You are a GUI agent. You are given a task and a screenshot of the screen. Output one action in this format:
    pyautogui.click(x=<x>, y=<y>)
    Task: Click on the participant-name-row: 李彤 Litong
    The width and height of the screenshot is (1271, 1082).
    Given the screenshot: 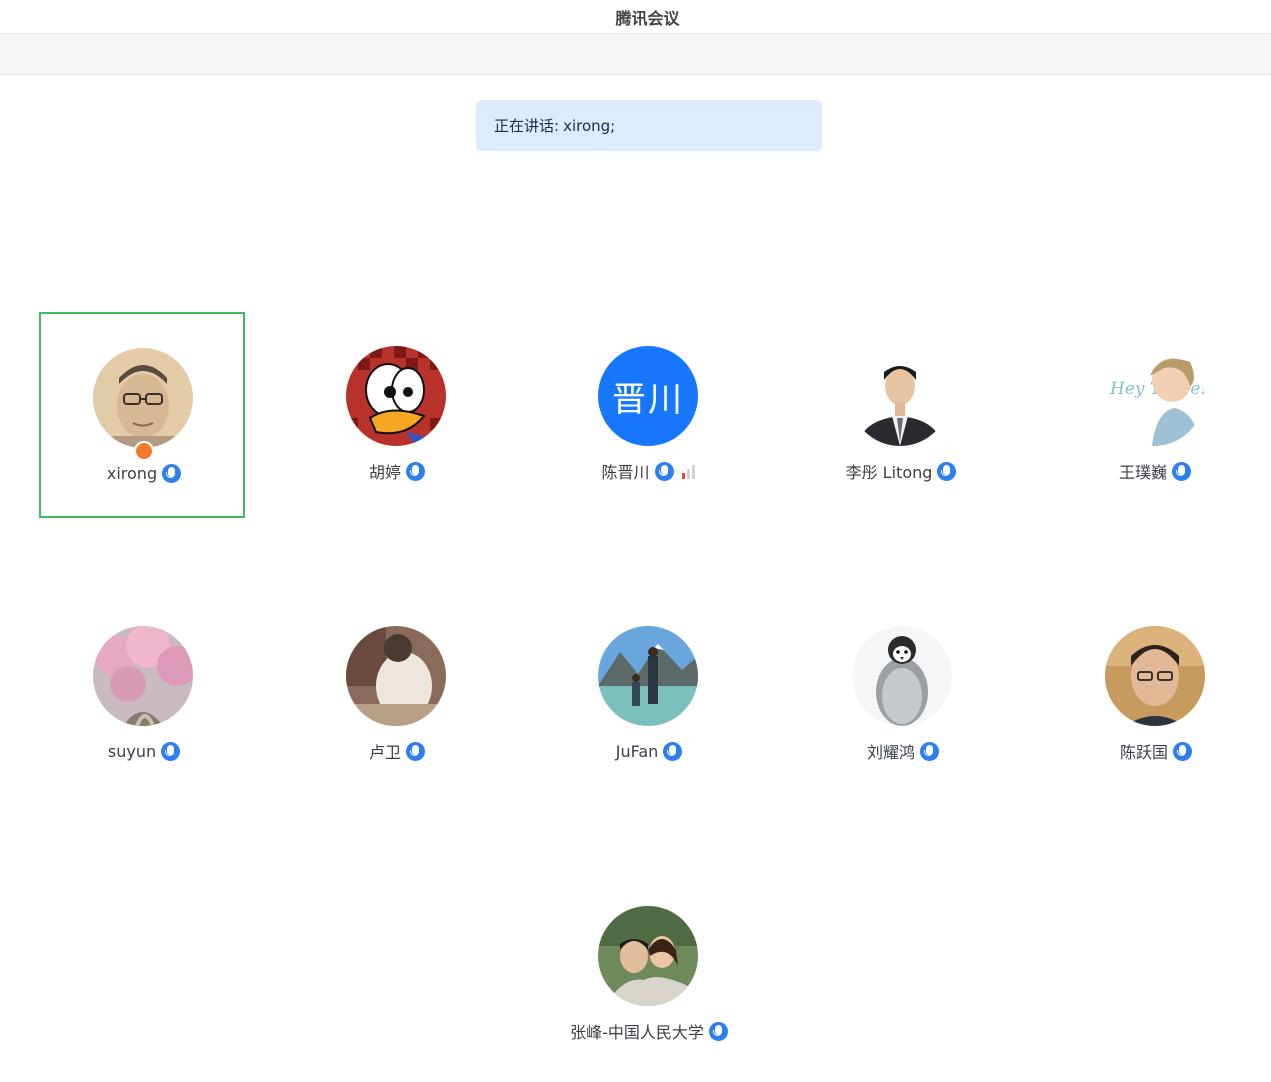 What is the action you would take?
    pyautogui.click(x=901, y=471)
    